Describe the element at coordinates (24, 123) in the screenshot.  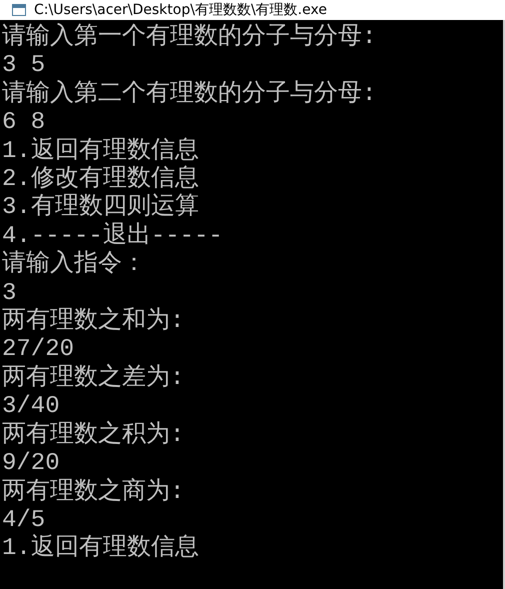
I see `console-line: 6 8` at that location.